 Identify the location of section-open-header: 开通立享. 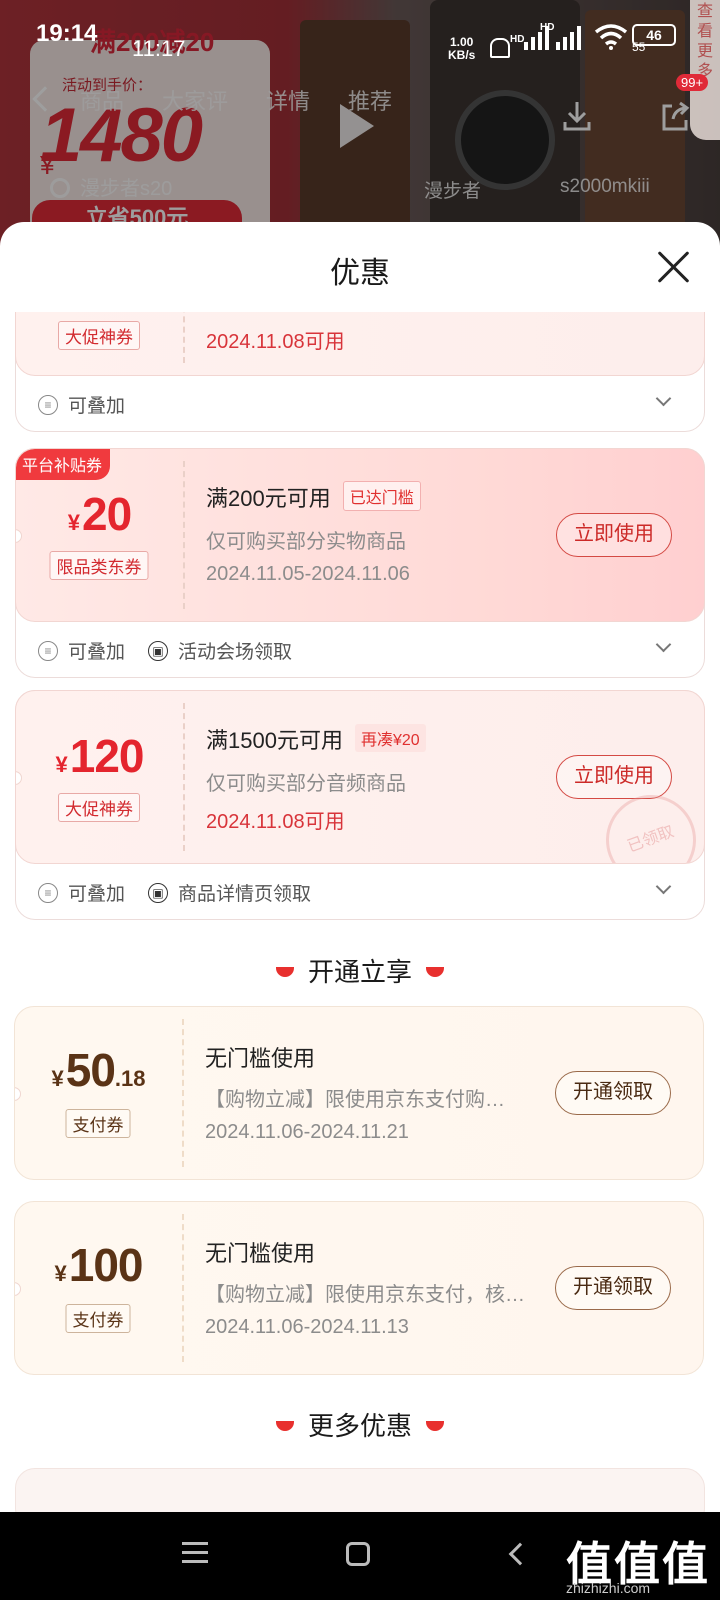
(360, 970).